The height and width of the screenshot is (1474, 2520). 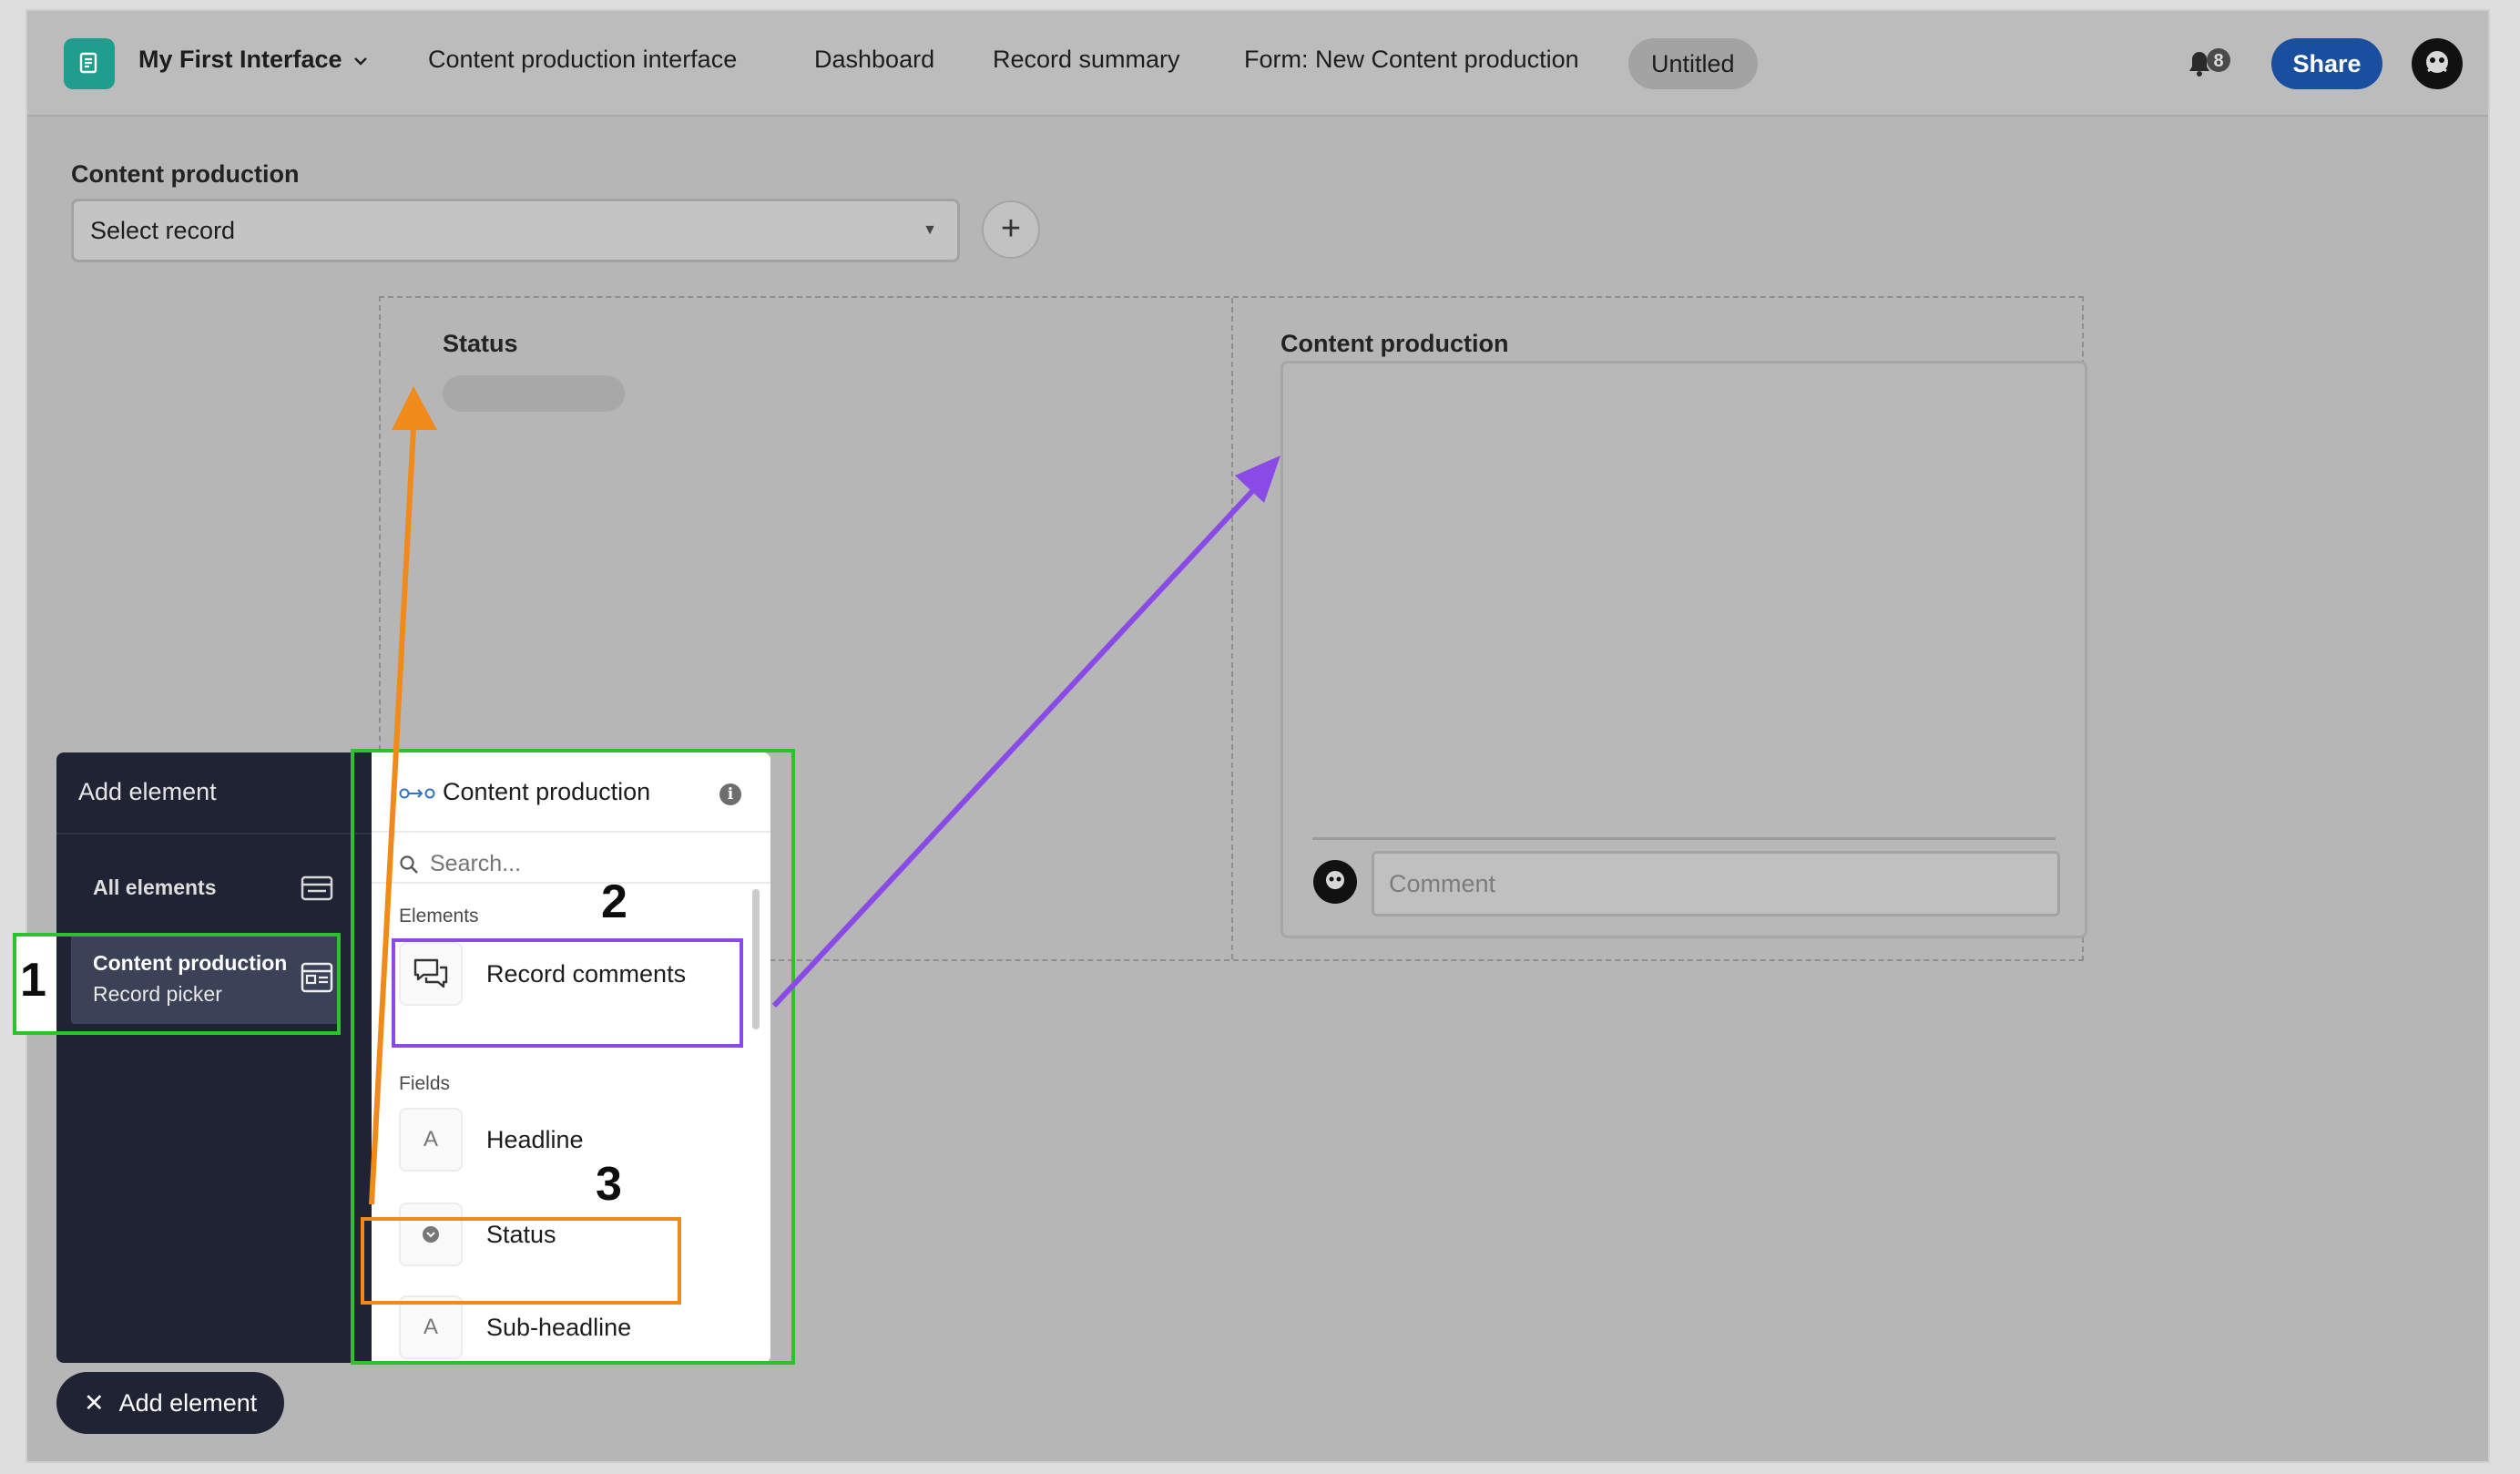 I want to click on comments-divider, so click(x=1684, y=838).